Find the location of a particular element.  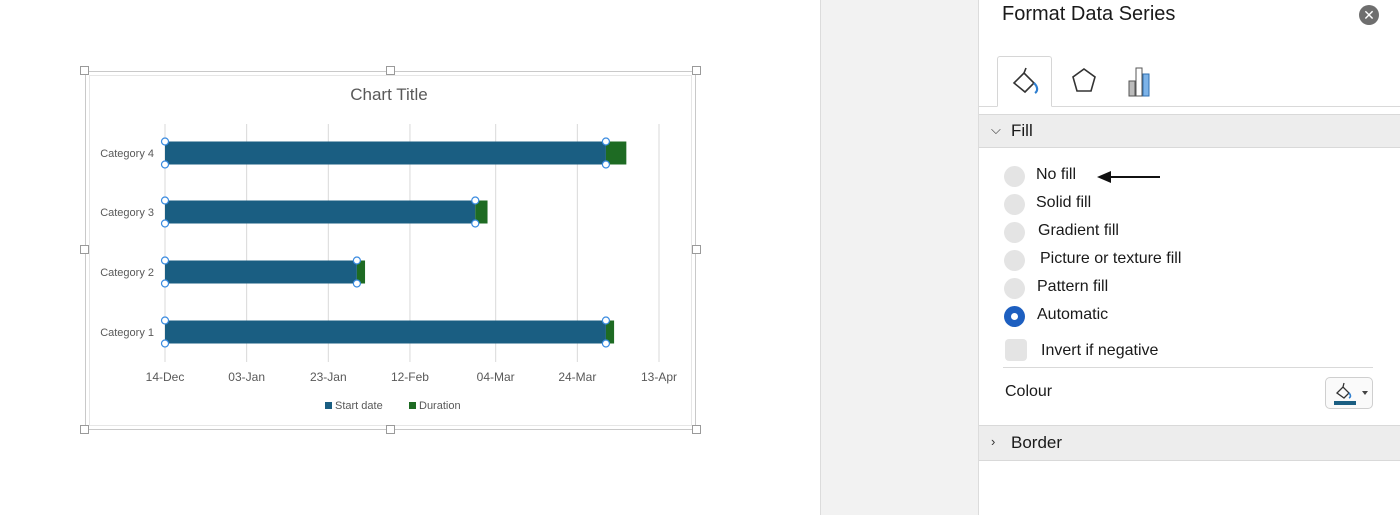

fill-line-icon is located at coordinates (1025, 80).